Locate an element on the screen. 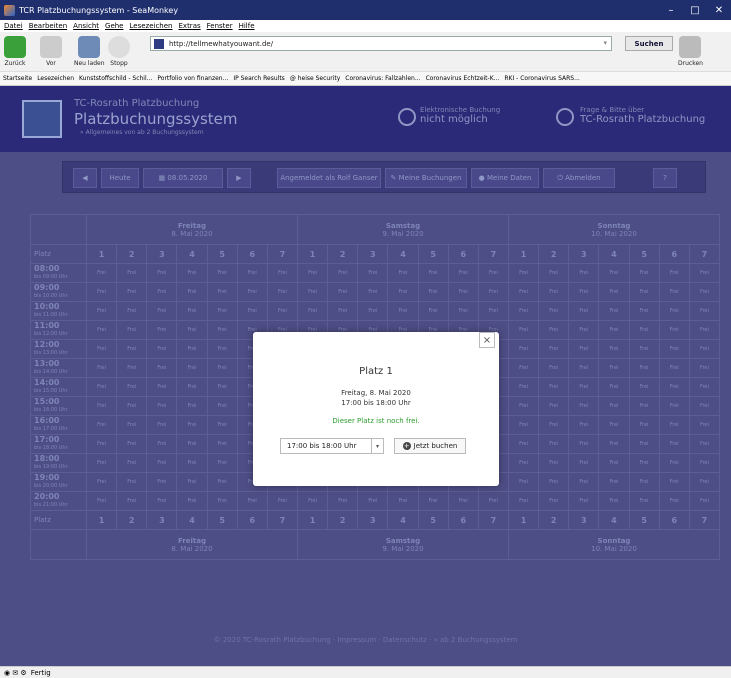 This screenshot has width=731, height=678. menu-hilfe: Hilfe is located at coordinates (247, 26).